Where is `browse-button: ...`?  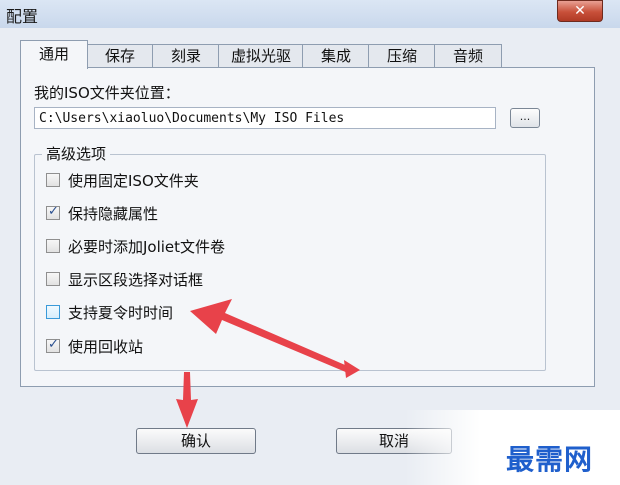
browse-button: ... is located at coordinates (525, 118).